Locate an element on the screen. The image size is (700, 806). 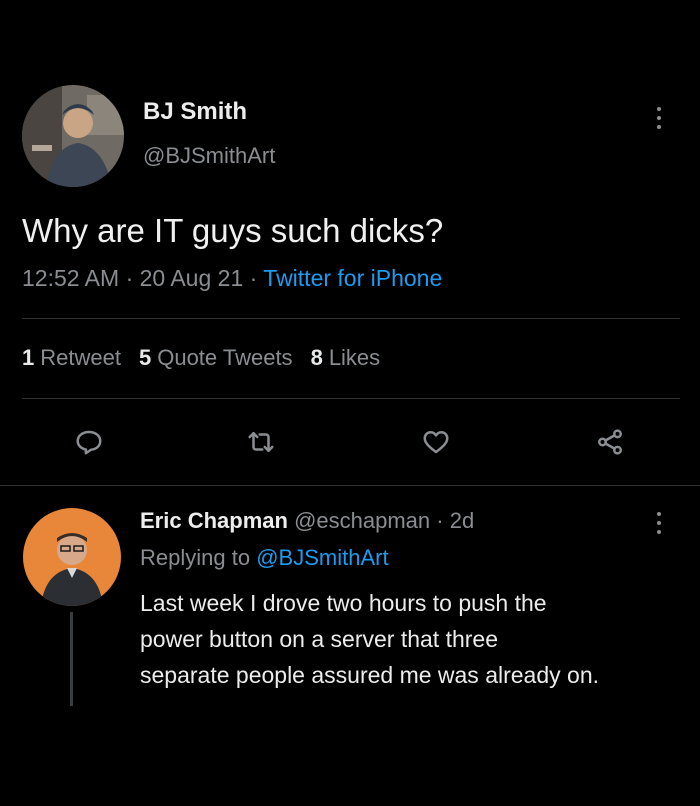
replying-to: Replying to @BJSmithArt is located at coordinates (264, 558).